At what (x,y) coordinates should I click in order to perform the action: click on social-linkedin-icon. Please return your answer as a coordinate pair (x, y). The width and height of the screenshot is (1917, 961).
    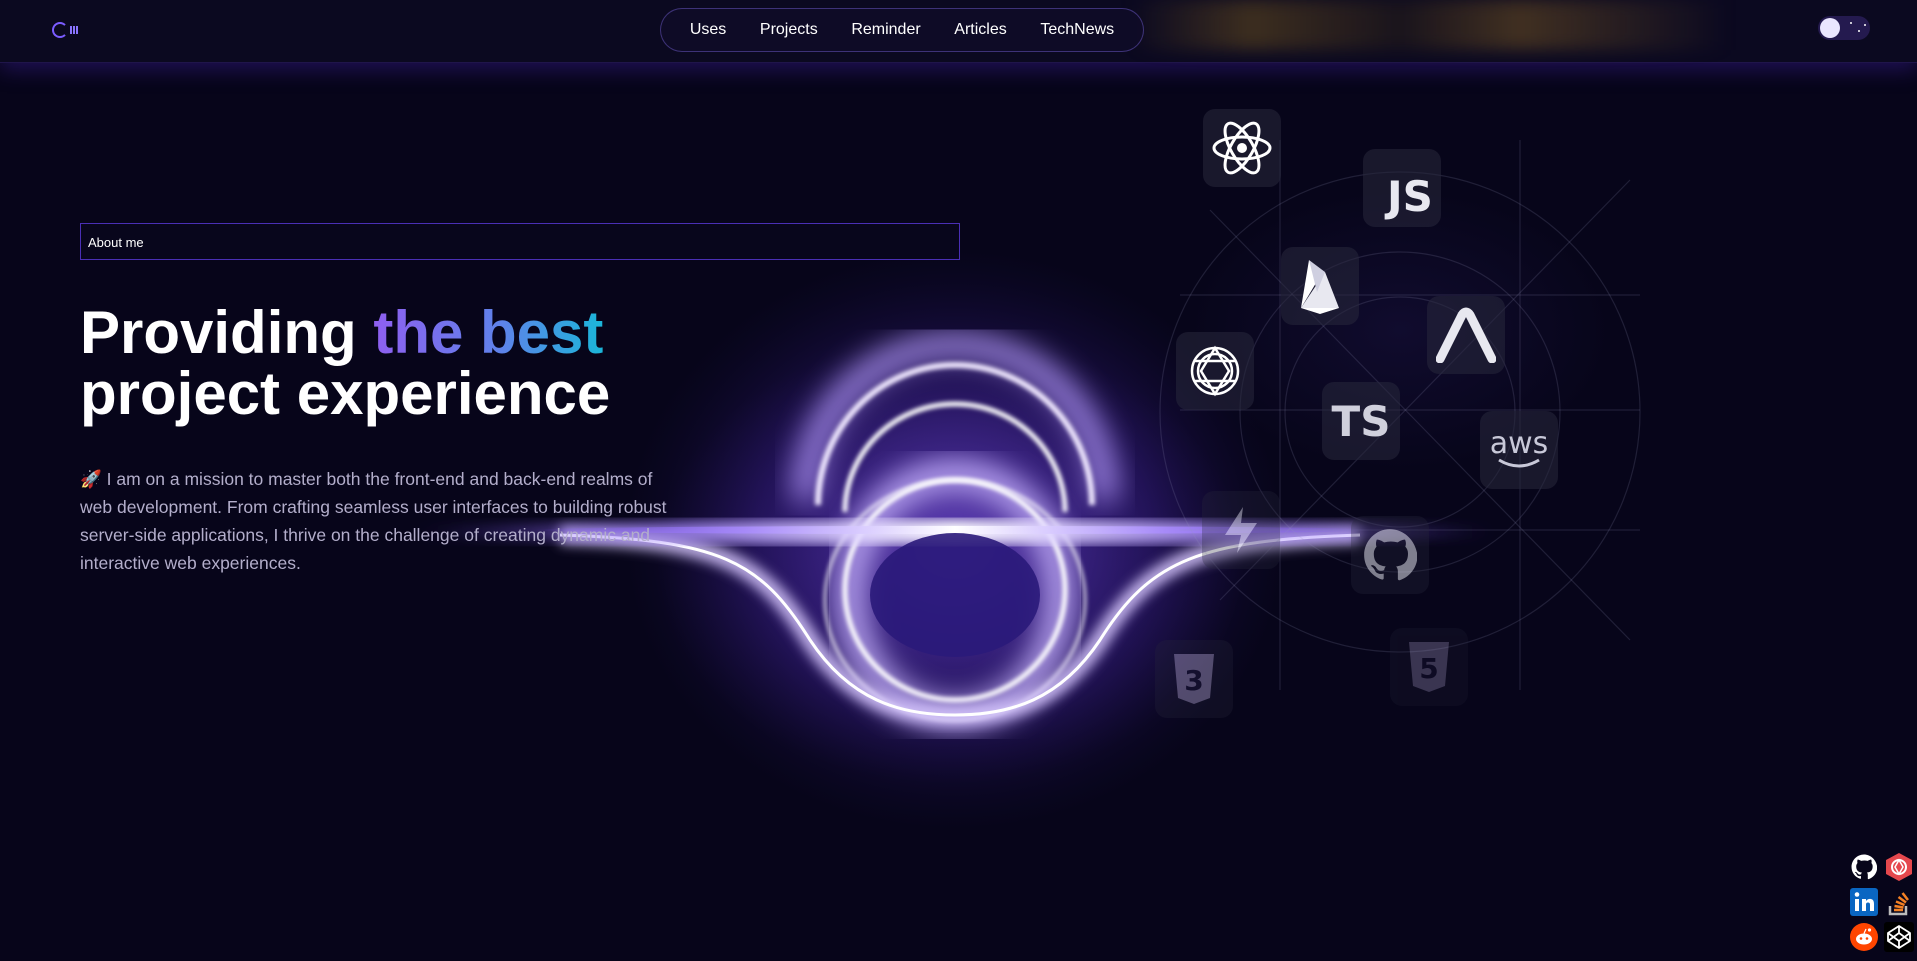
    Looking at the image, I should click on (1864, 902).